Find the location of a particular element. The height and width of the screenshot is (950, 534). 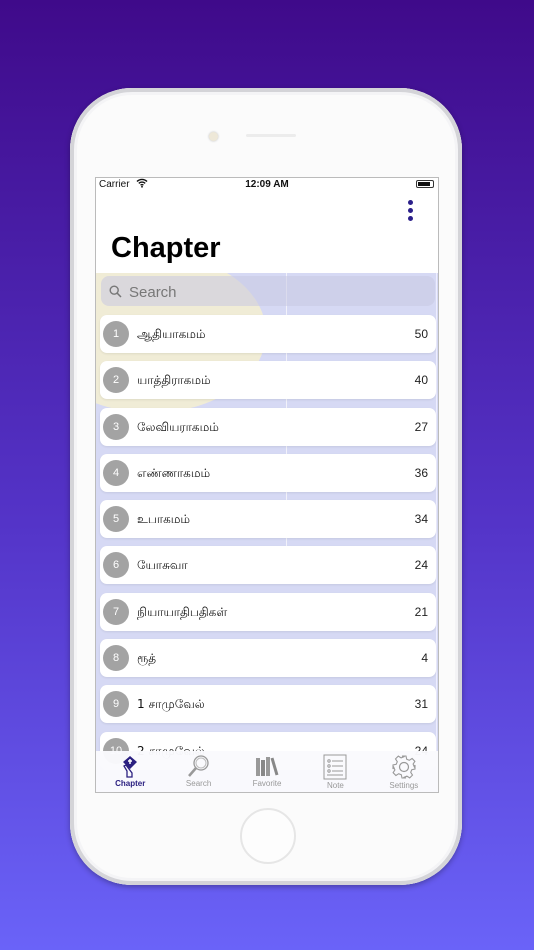

tab-label: Search is located at coordinates (198, 783).